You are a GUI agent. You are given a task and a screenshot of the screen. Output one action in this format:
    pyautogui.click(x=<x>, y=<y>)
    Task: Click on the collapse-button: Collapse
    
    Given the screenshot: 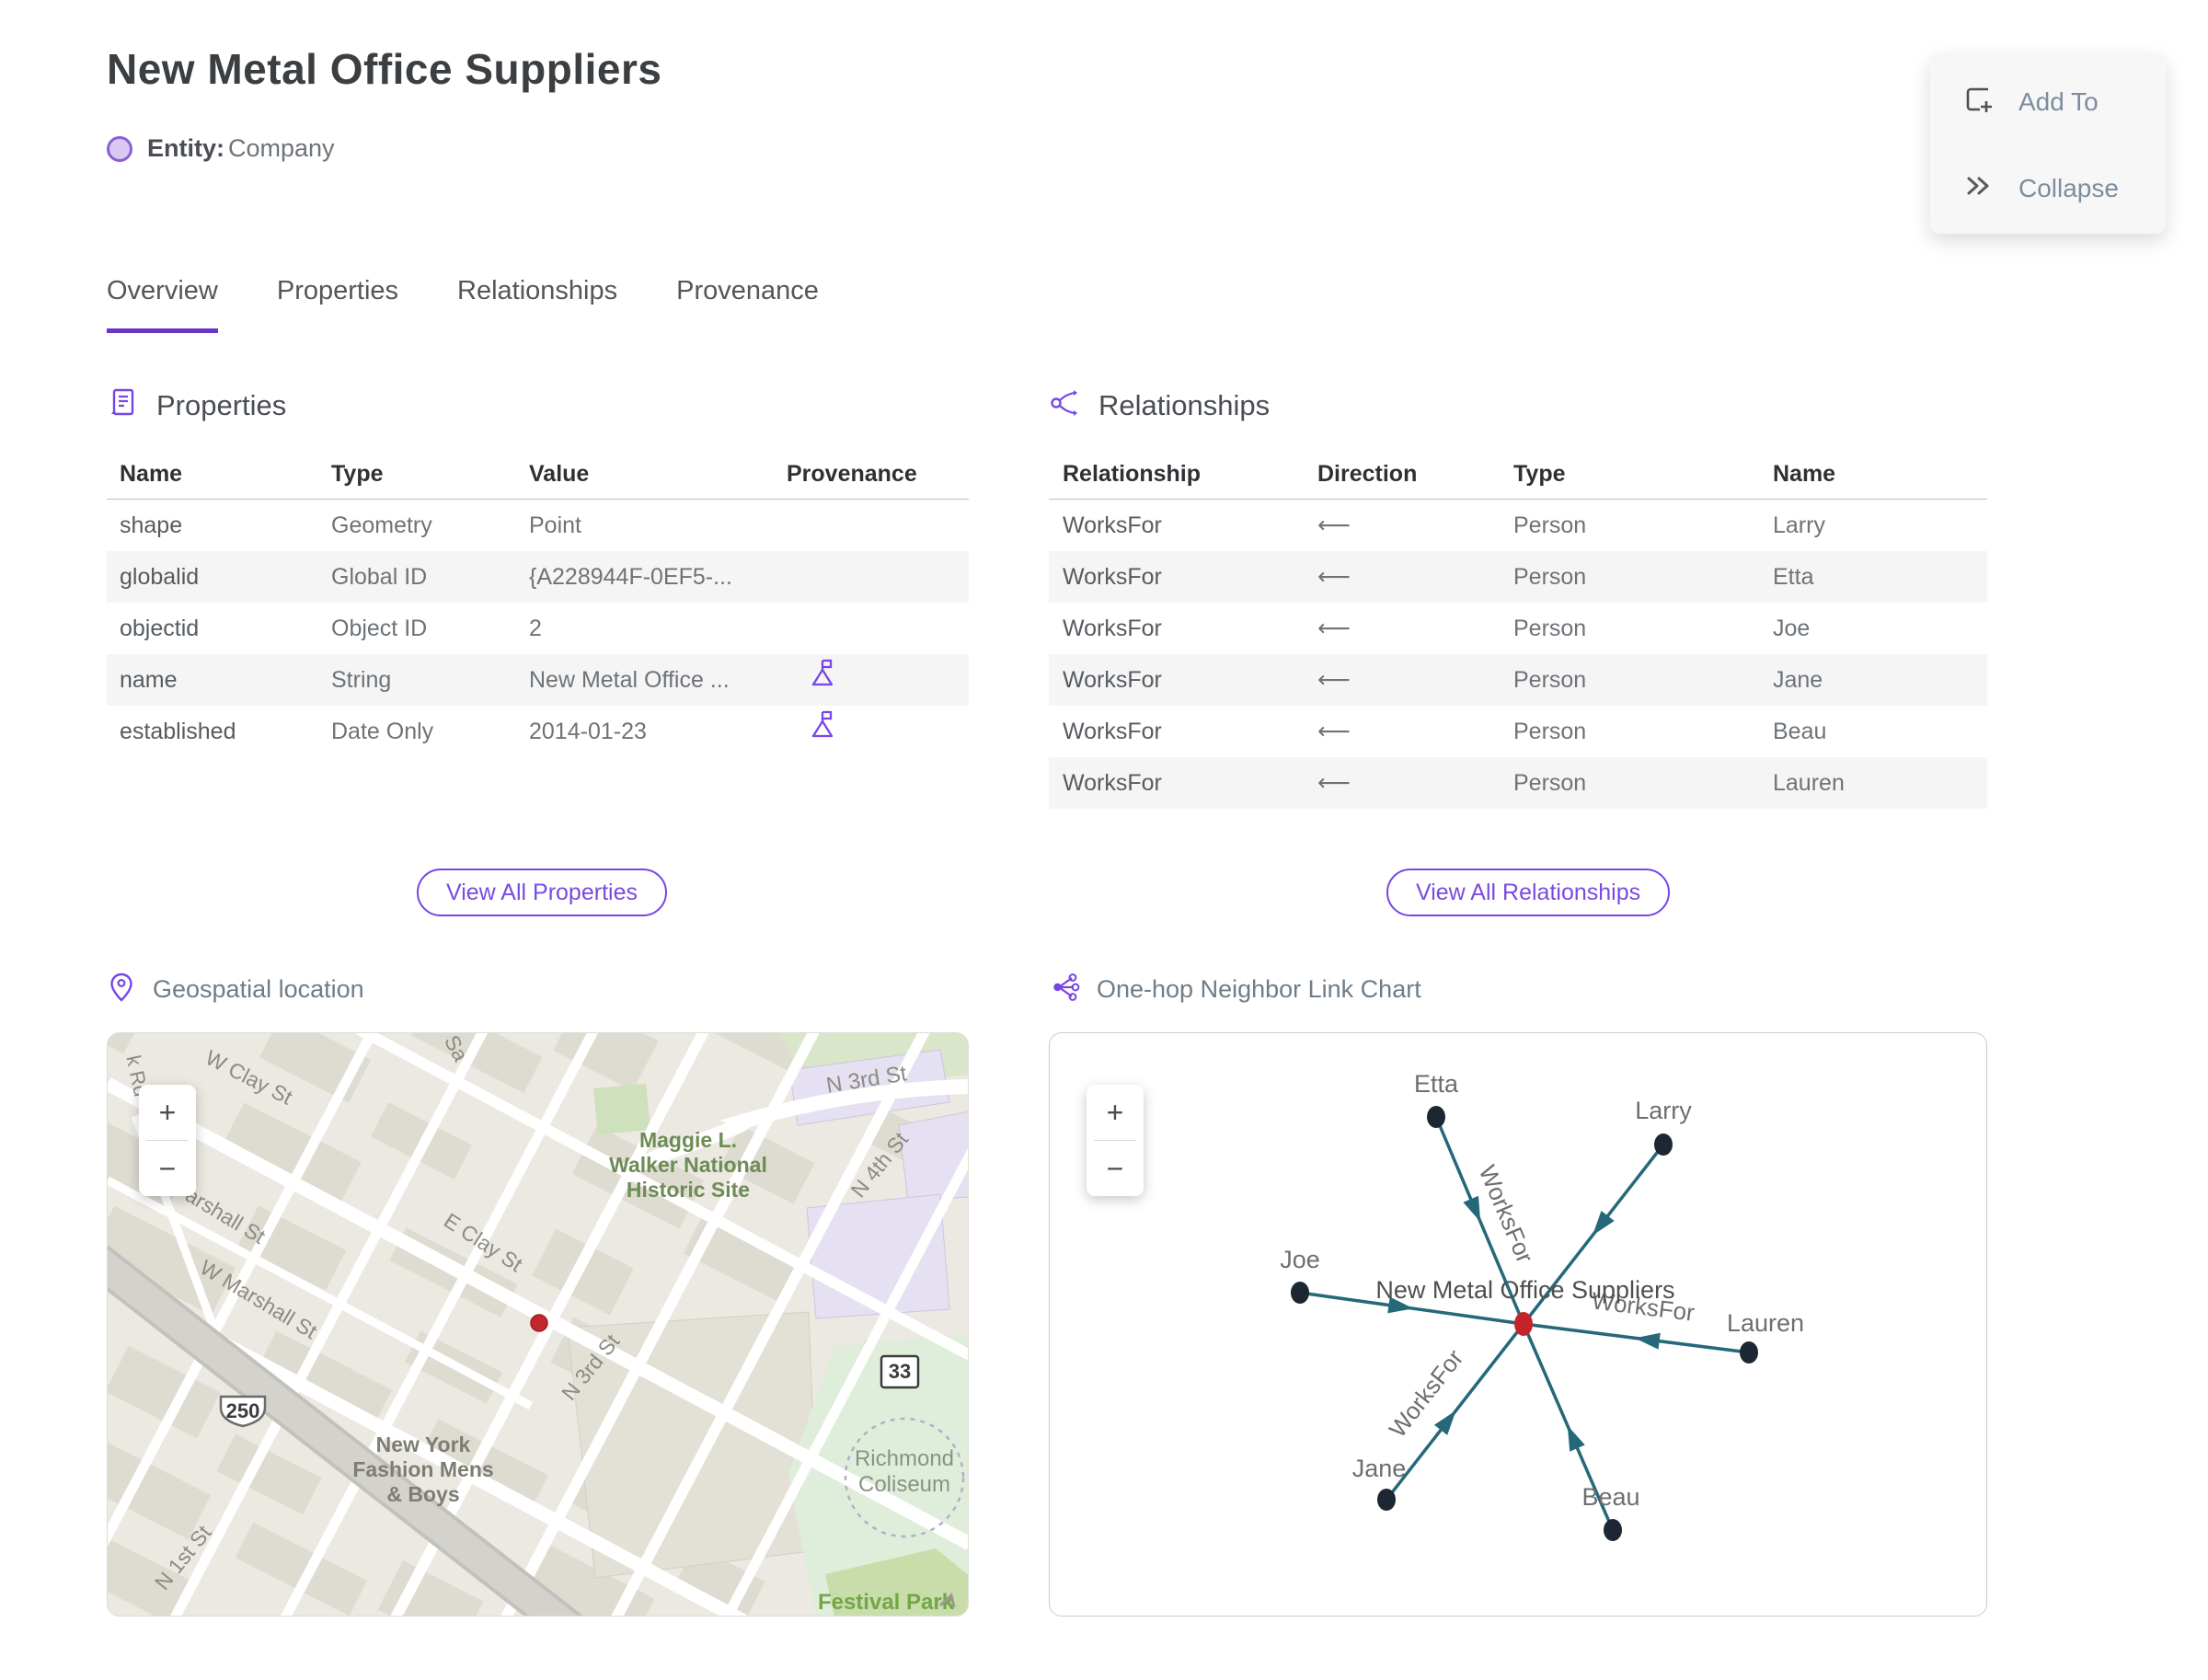 What is the action you would take?
    pyautogui.click(x=2040, y=188)
    